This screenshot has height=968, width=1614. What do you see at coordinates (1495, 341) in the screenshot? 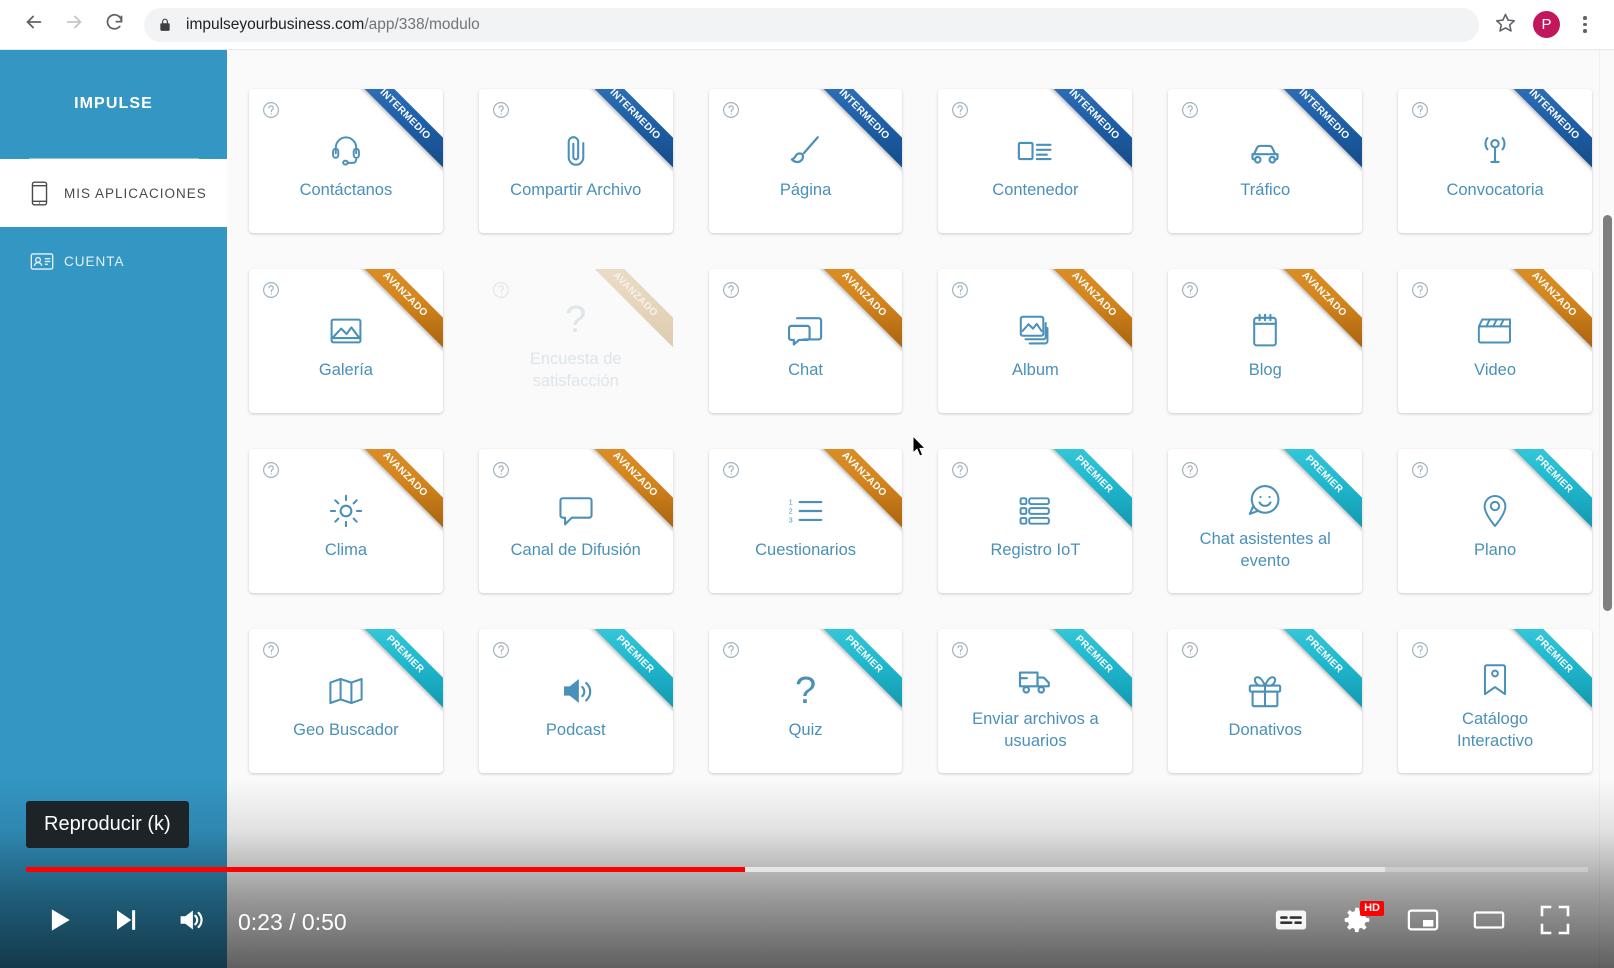
I see `module-card: AVANZADO Video` at bounding box center [1495, 341].